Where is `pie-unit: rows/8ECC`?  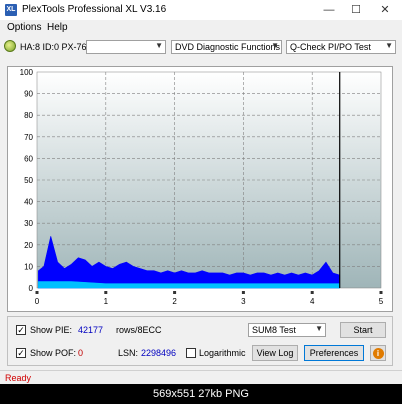 pie-unit: rows/8ECC is located at coordinates (139, 330).